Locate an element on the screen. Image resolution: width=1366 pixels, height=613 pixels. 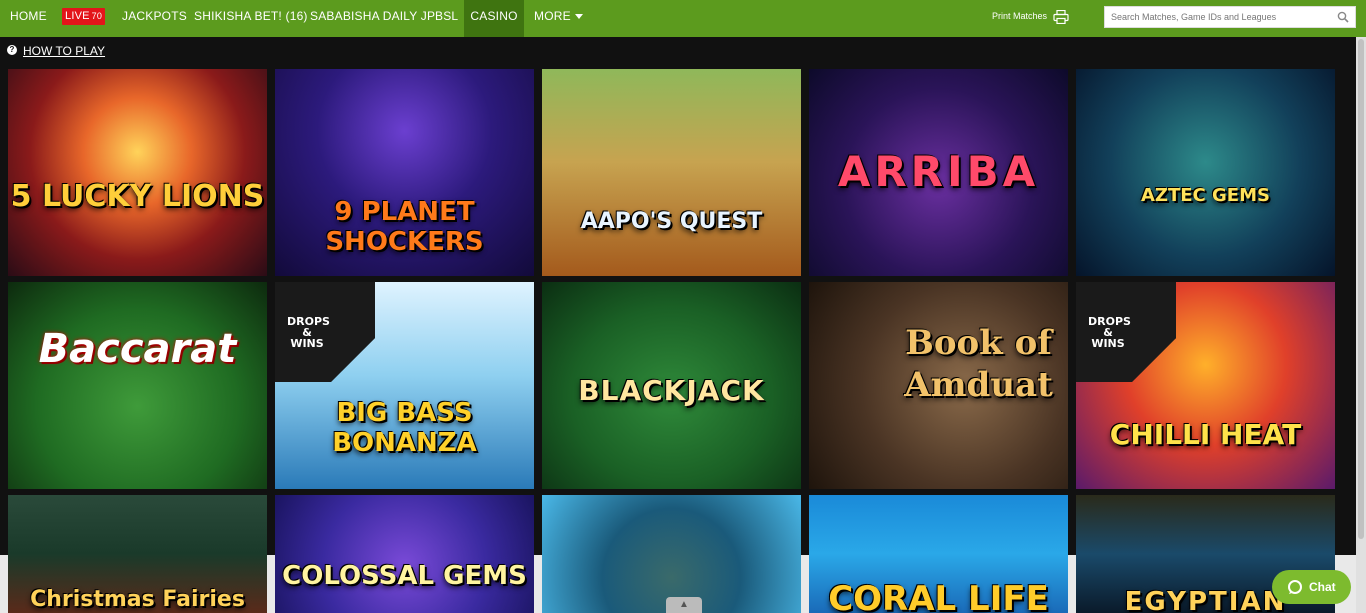
game-tile-baccarat: Baccarat is located at coordinates (137, 385).